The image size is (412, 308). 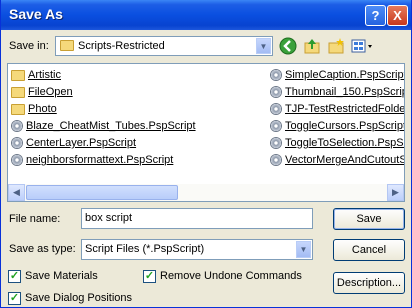 I want to click on save-button: Save, so click(x=369, y=219).